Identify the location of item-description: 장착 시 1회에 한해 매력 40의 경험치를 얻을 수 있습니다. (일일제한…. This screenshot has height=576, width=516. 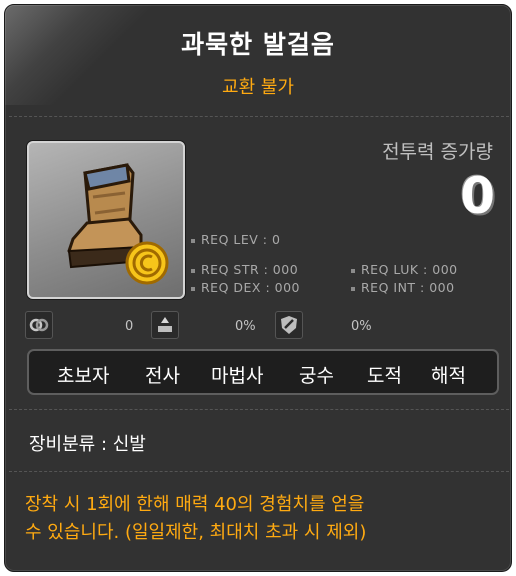
(260, 519).